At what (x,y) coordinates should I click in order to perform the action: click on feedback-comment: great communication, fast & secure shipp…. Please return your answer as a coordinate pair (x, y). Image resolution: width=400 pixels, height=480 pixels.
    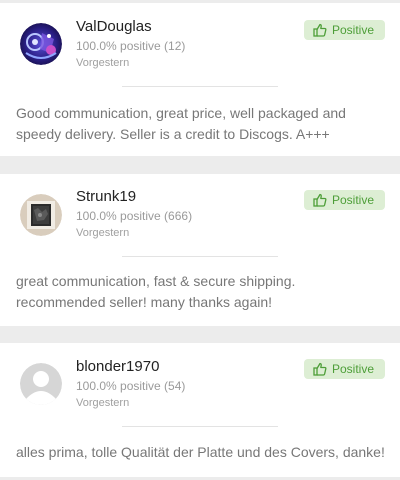
    Looking at the image, I should click on (156, 291).